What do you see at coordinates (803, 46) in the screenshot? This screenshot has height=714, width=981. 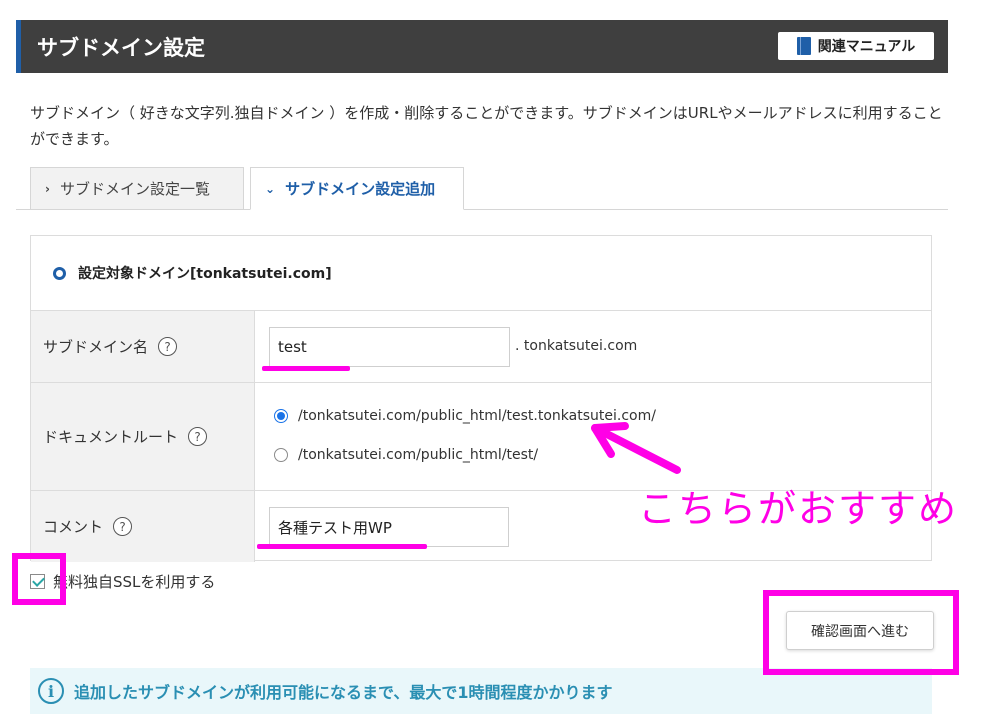 I see `book-icon` at bounding box center [803, 46].